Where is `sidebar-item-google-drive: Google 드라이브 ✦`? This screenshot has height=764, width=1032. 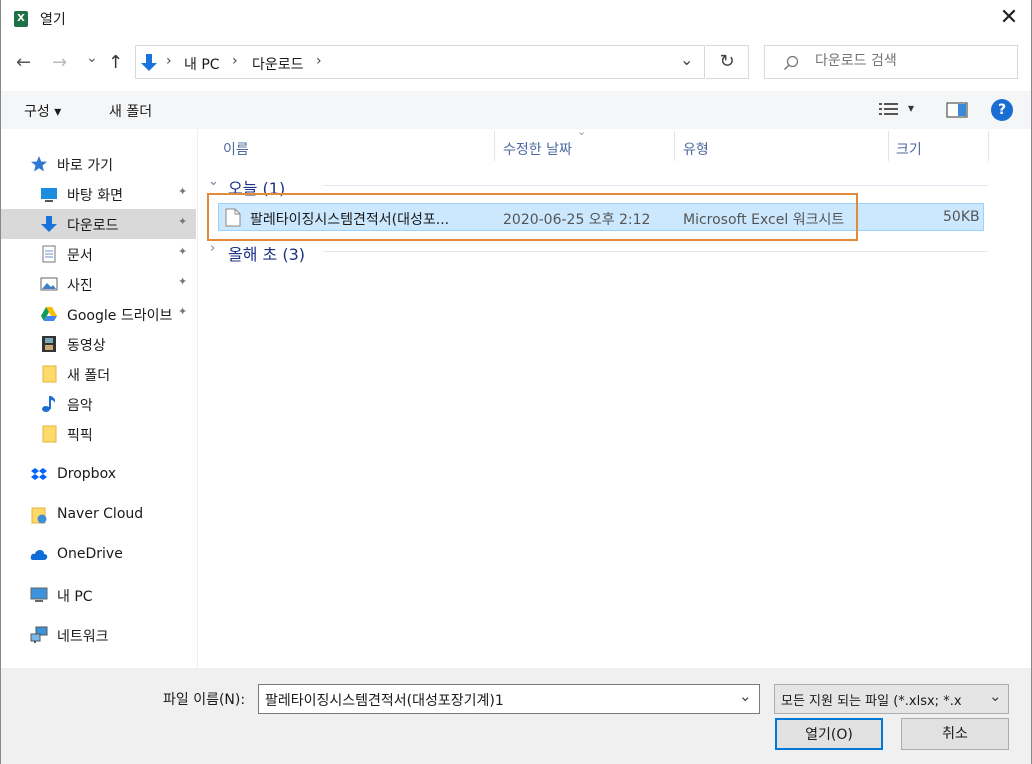
sidebar-item-google-drive: Google 드라이브 ✦ is located at coordinates (98, 314).